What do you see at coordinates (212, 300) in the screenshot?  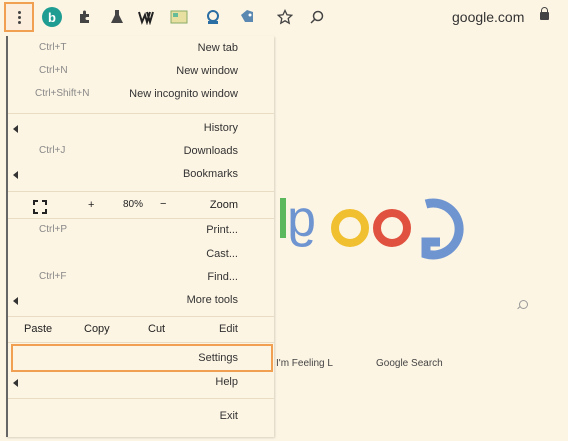 I see `menu-item-label: More tools` at bounding box center [212, 300].